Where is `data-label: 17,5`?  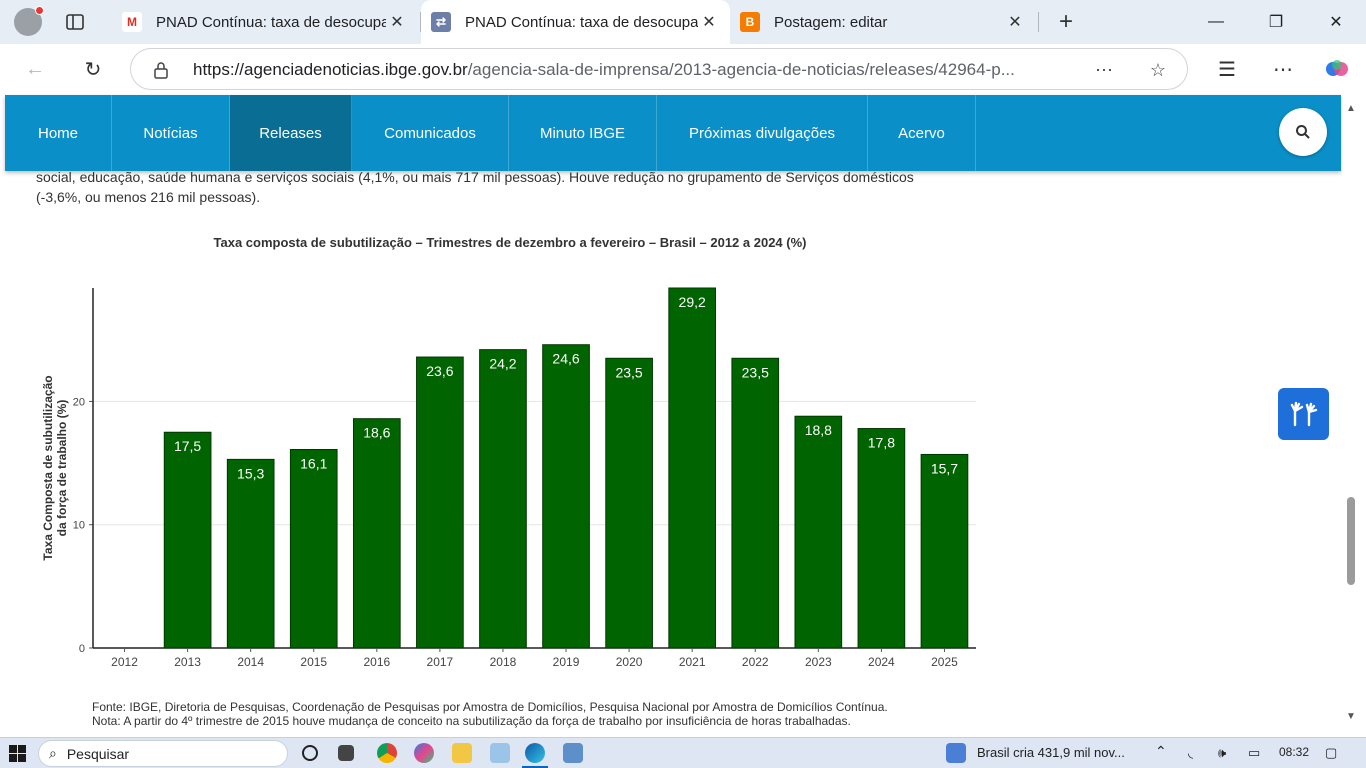 data-label: 17,5 is located at coordinates (187, 446).